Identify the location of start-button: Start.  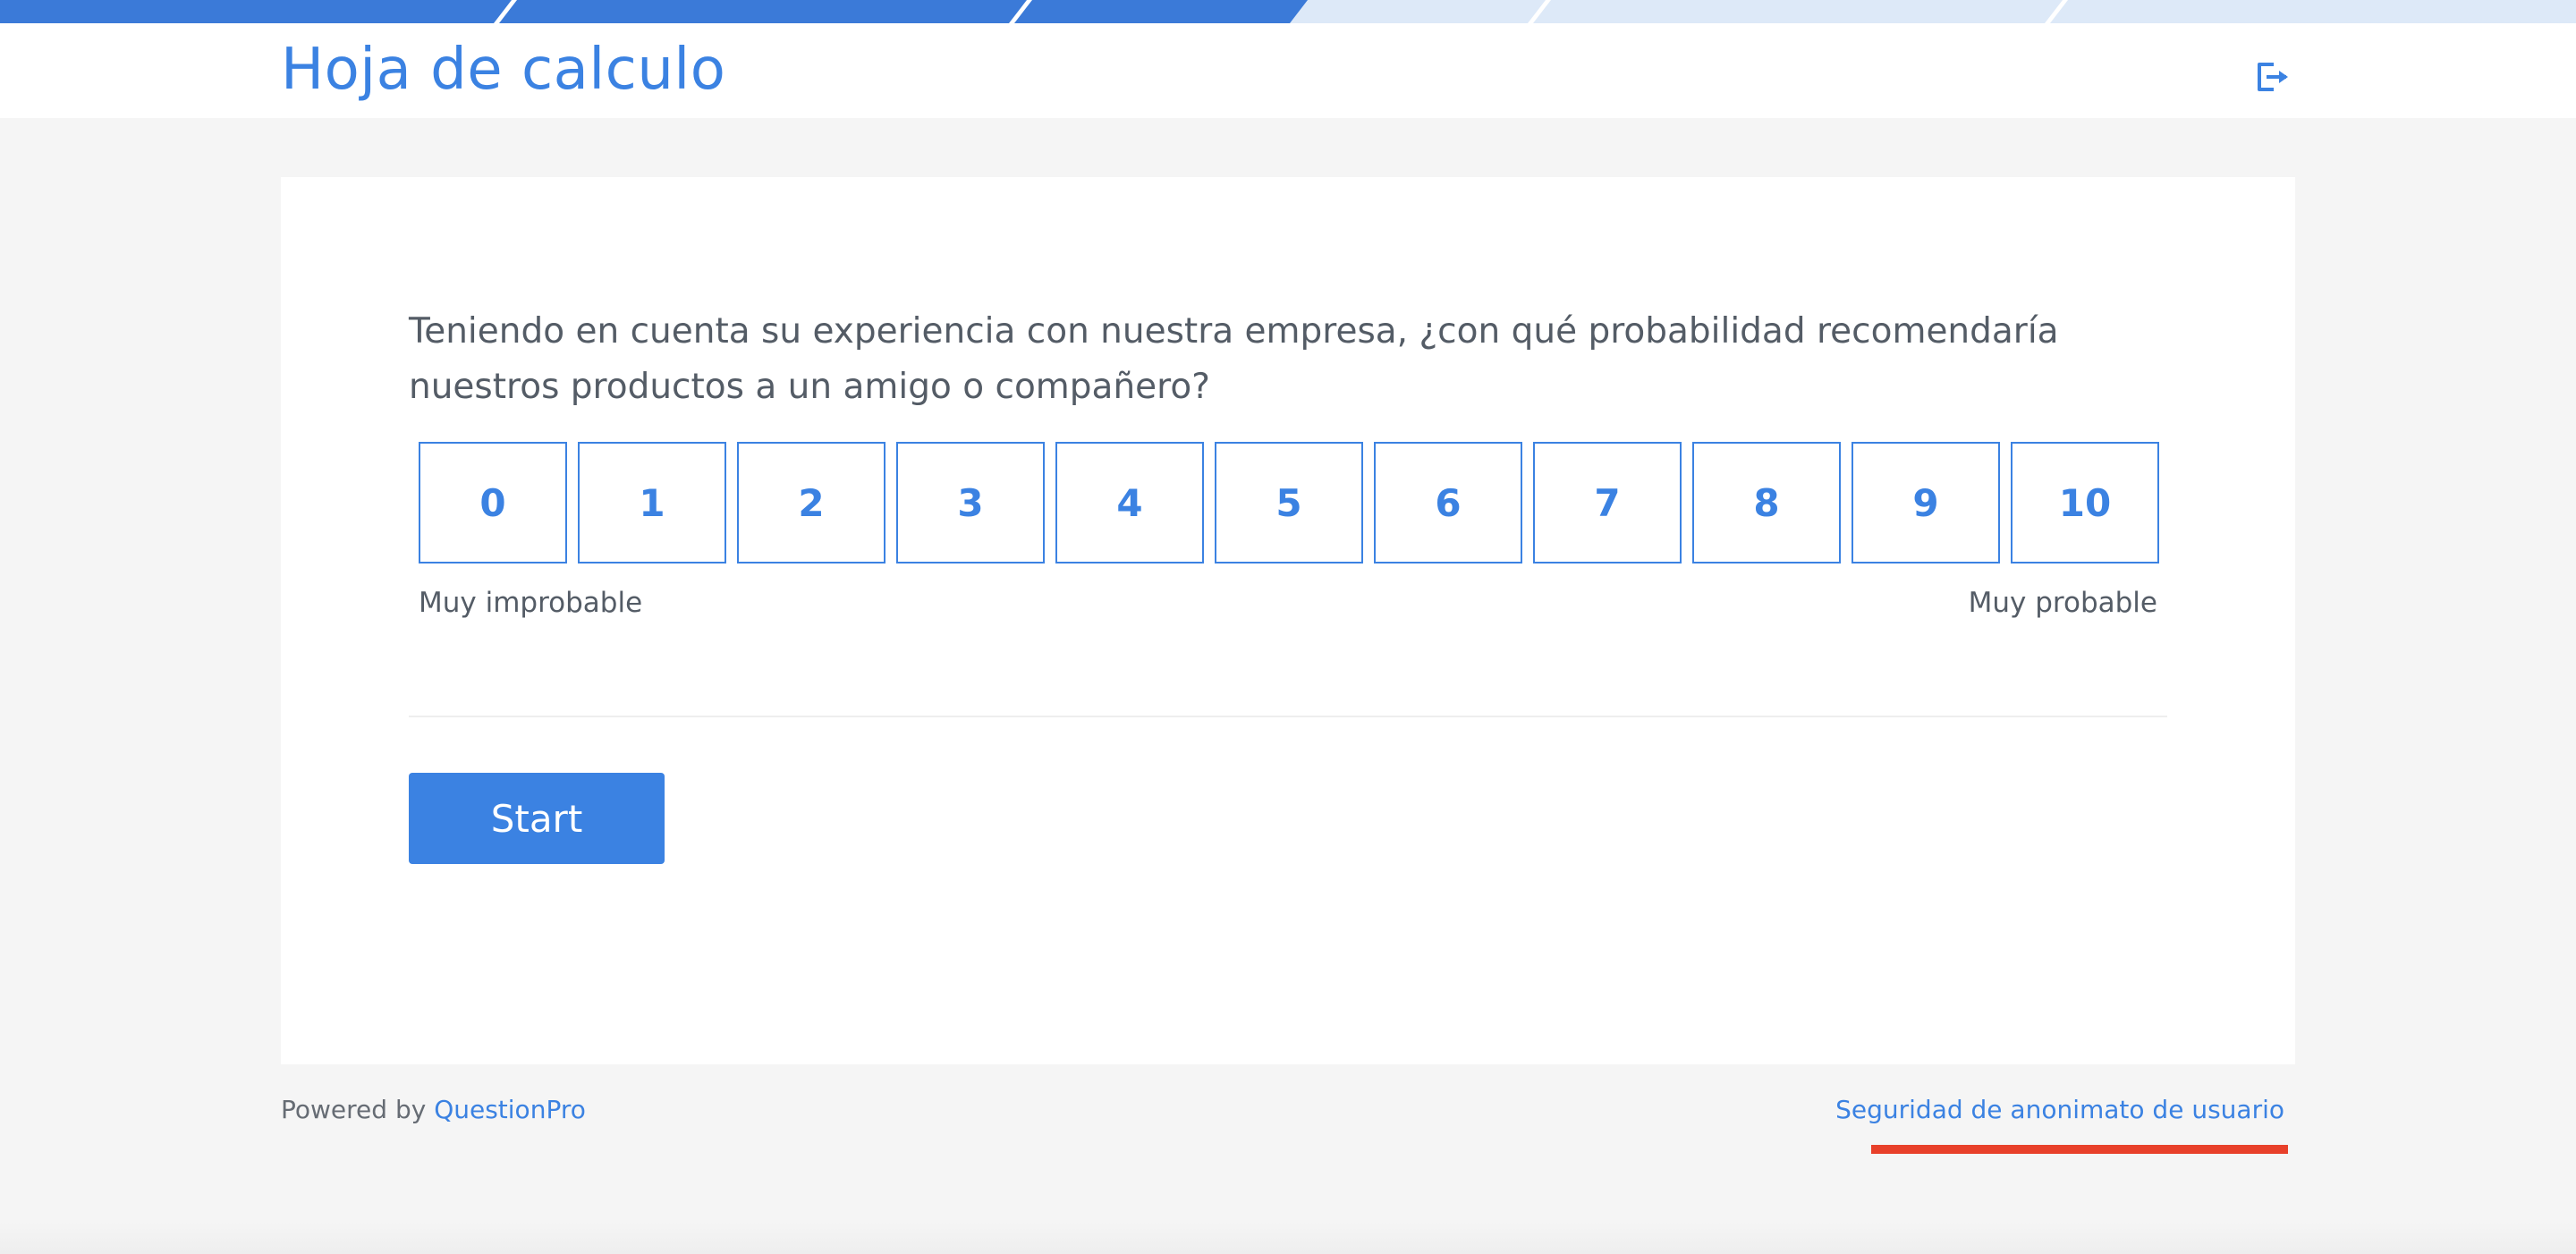
(537, 818).